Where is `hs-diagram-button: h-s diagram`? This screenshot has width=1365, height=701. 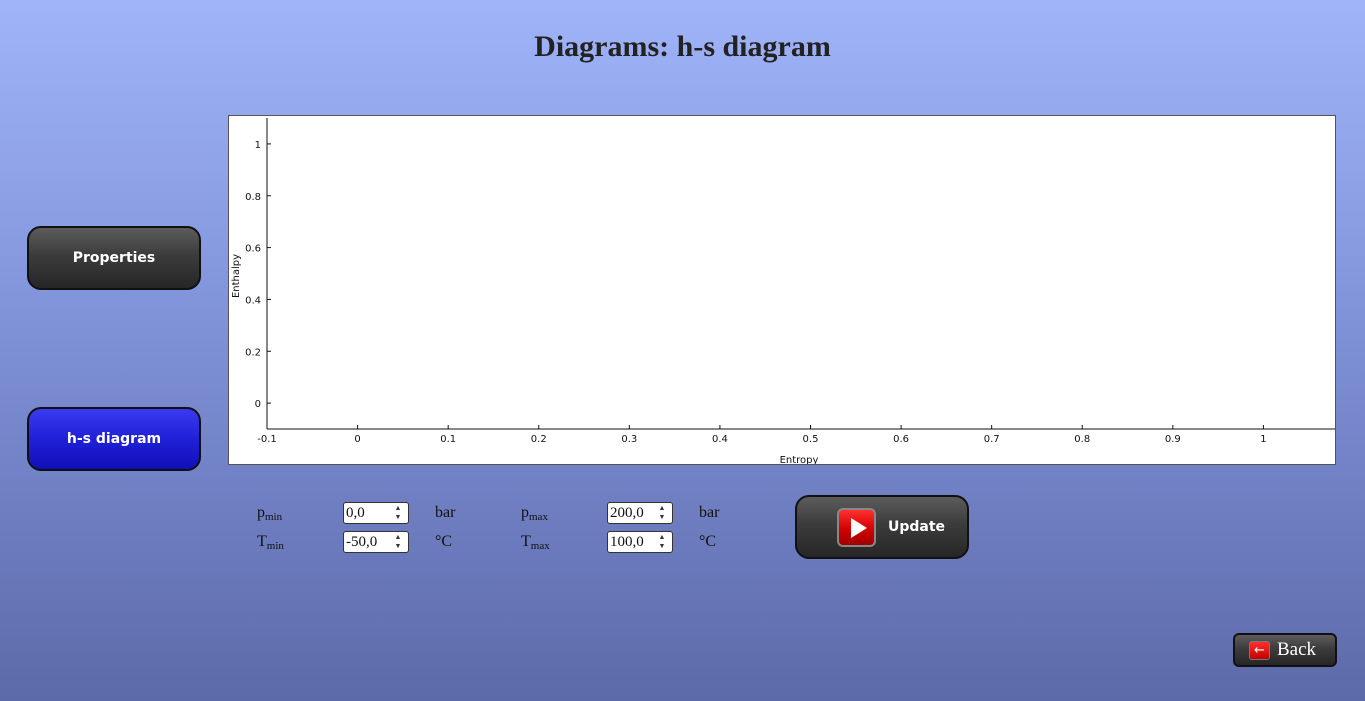
hs-diagram-button: h-s diagram is located at coordinates (114, 439).